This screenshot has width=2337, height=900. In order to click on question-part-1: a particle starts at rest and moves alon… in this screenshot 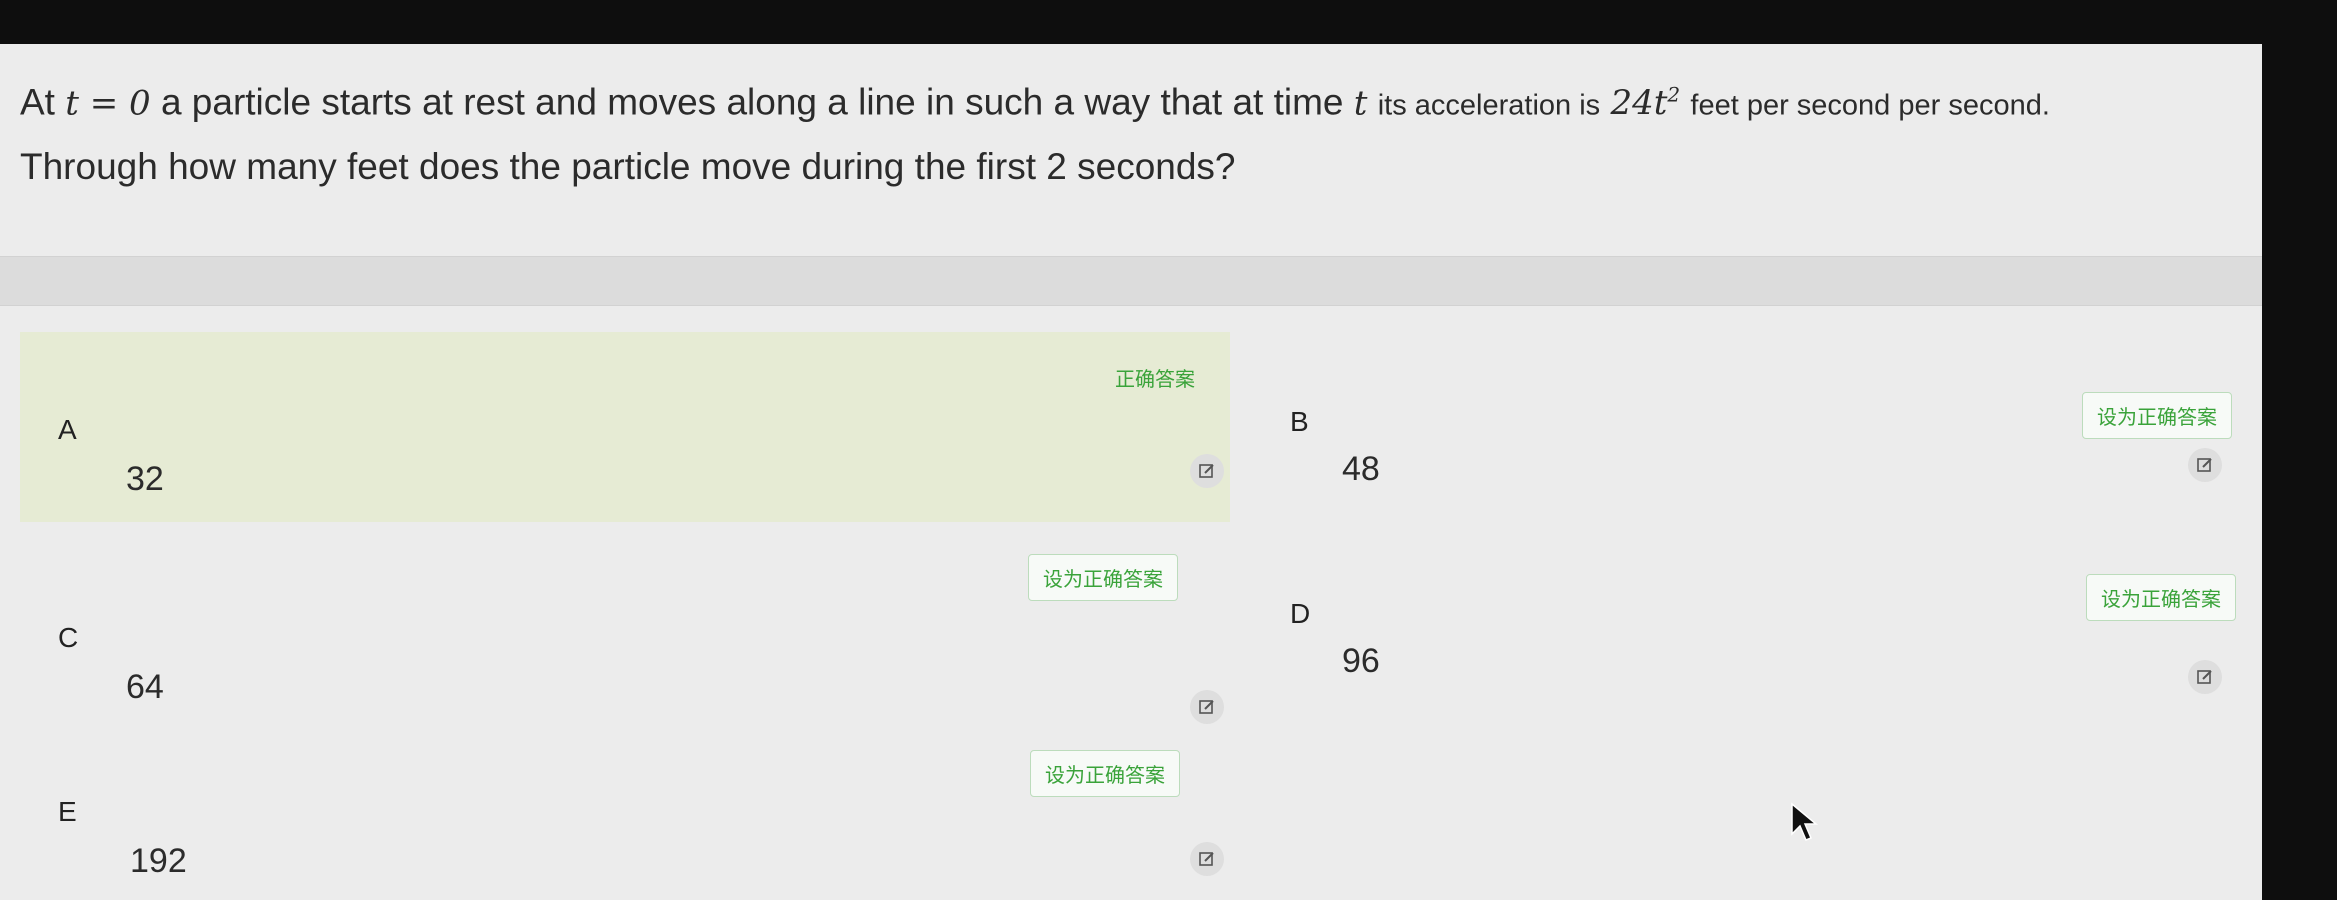, I will do `click(752, 102)`.